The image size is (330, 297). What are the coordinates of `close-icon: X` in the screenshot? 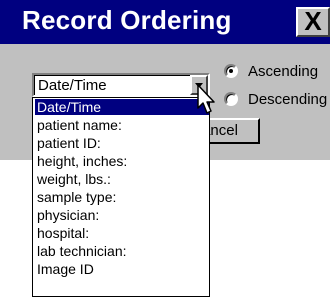 It's located at (313, 21).